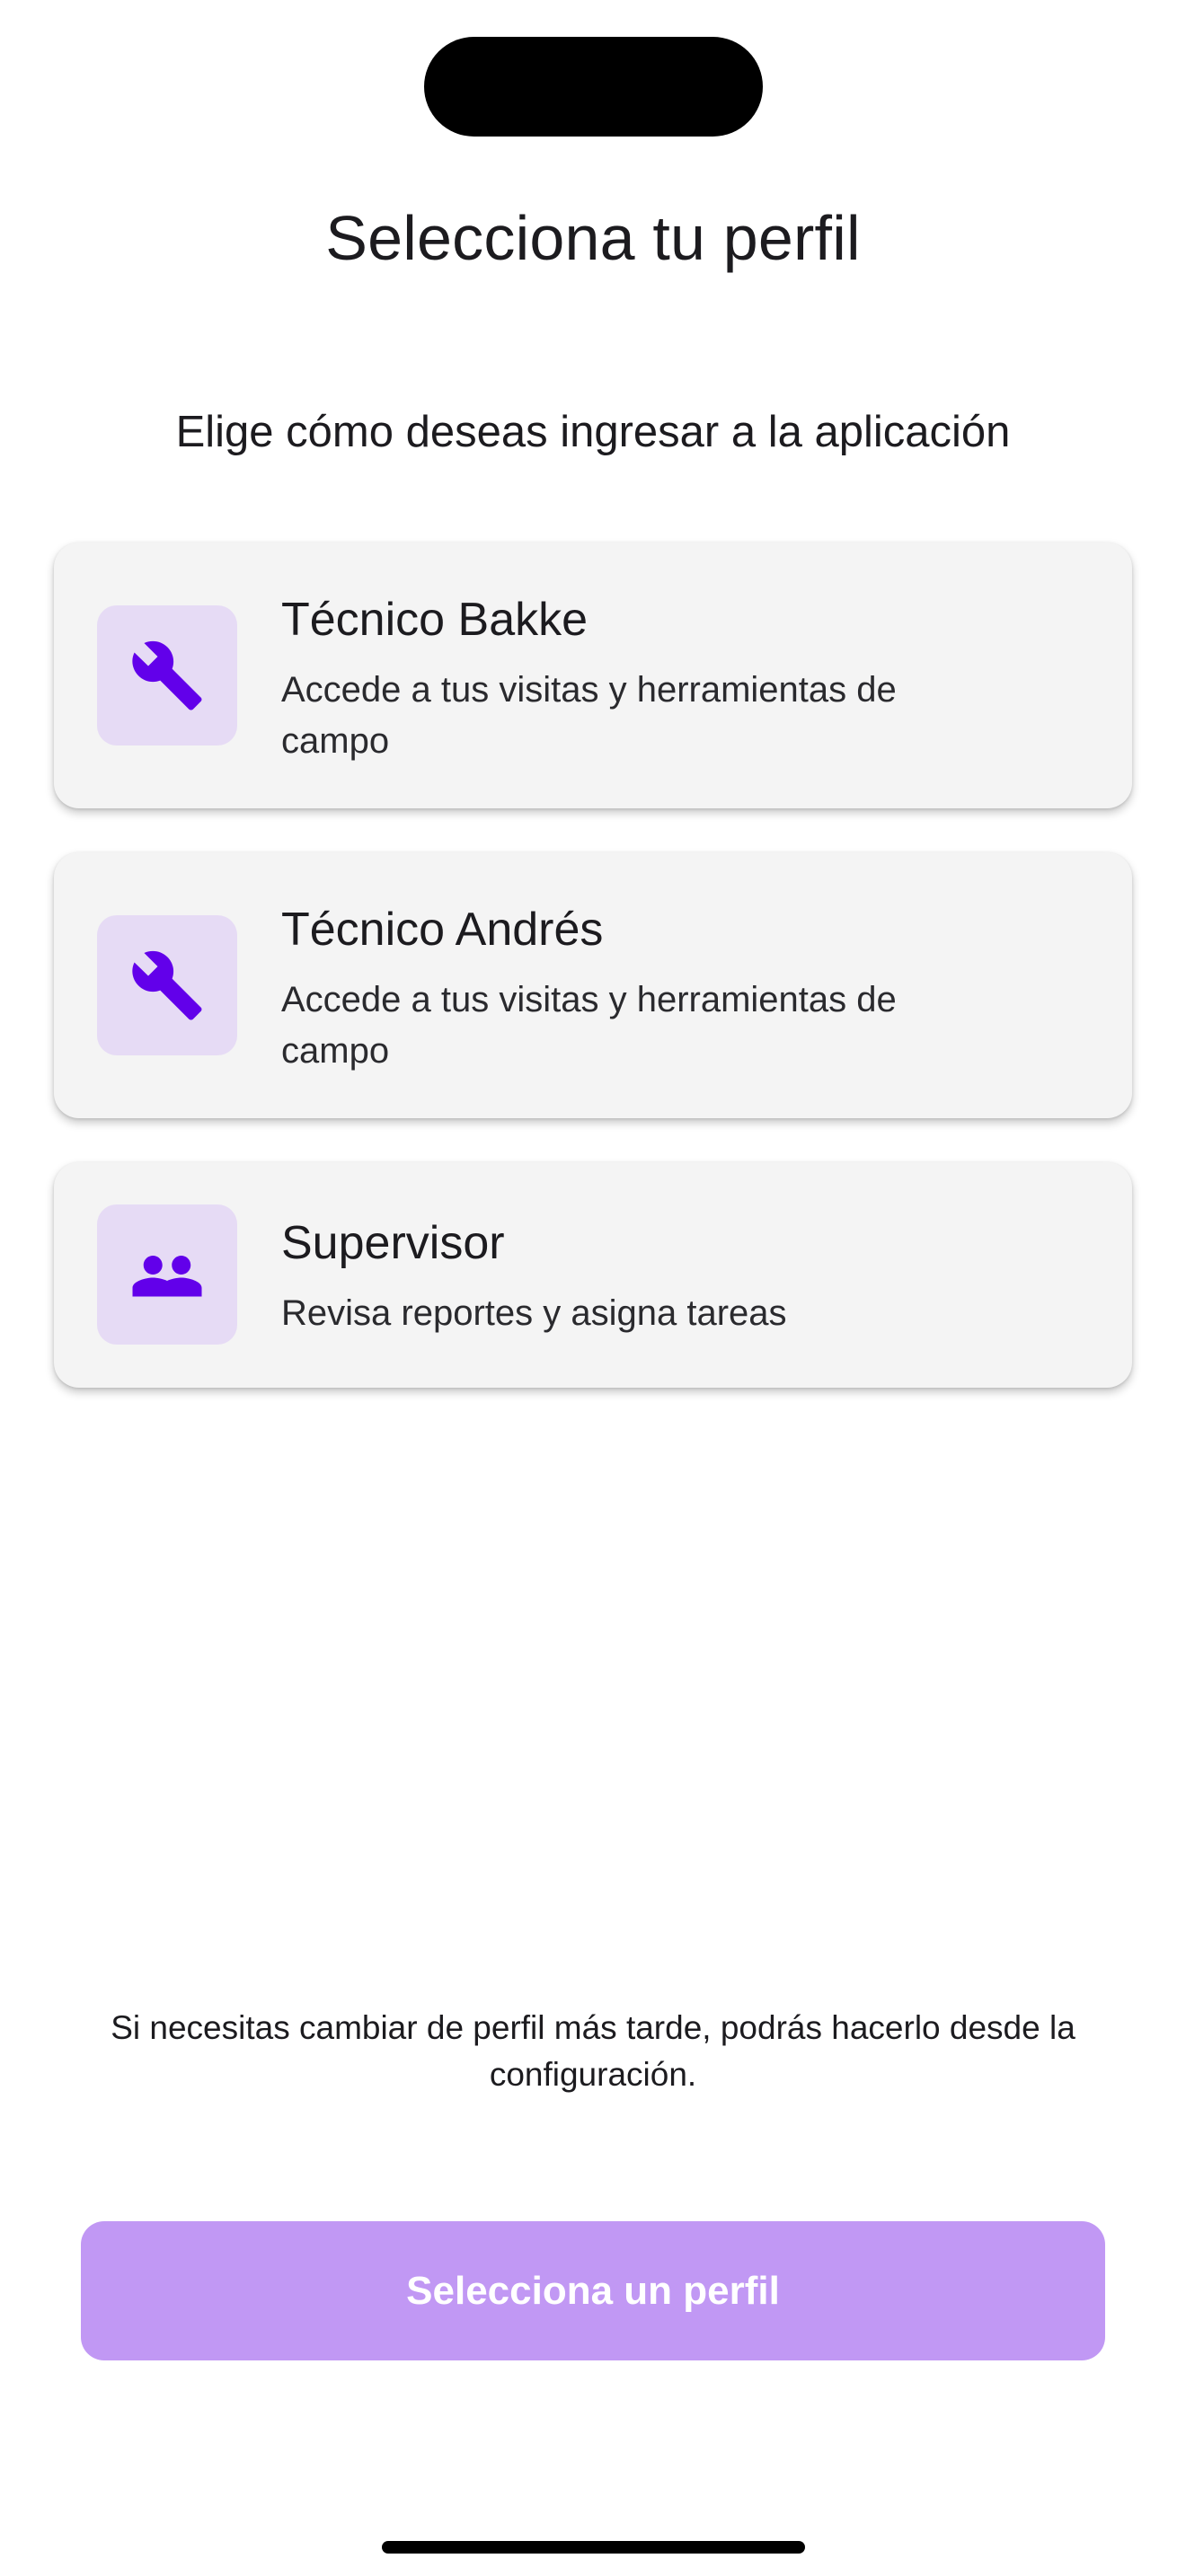 This screenshot has height=2576, width=1186. Describe the element at coordinates (393, 1243) in the screenshot. I see `profile-title: Supervisor` at that location.